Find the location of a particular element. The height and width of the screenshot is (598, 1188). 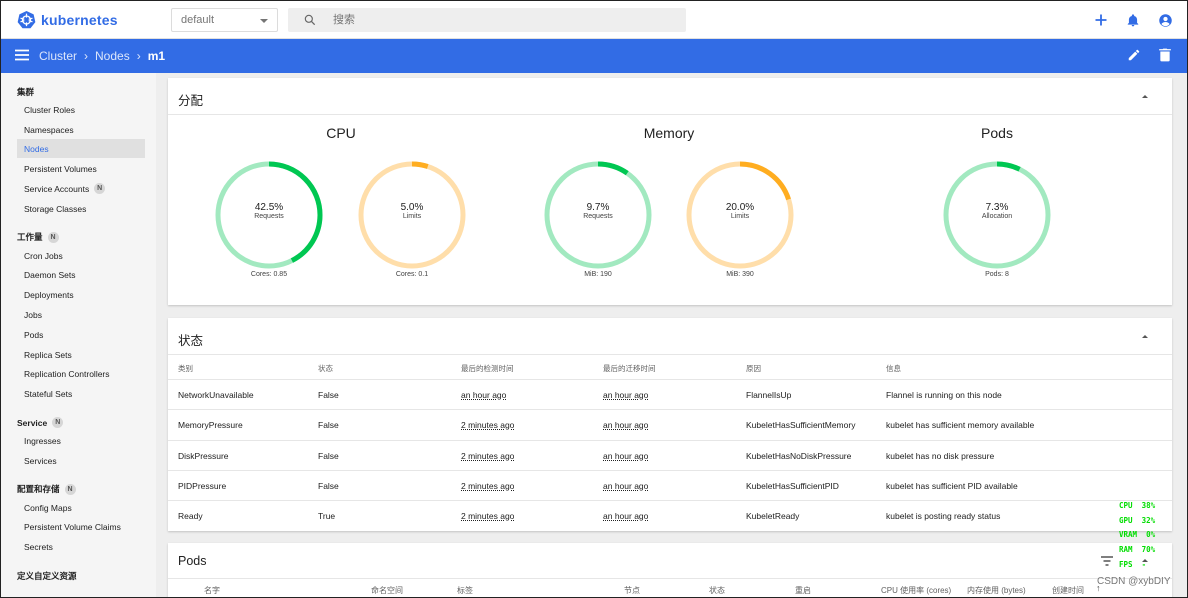

sidebar-item-pods: Pods is located at coordinates (81, 334).